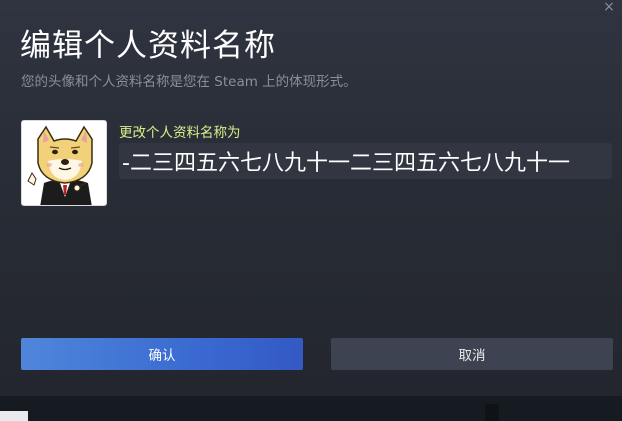  I want to click on profile-name-label: 更改个人资料名称为, so click(180, 133).